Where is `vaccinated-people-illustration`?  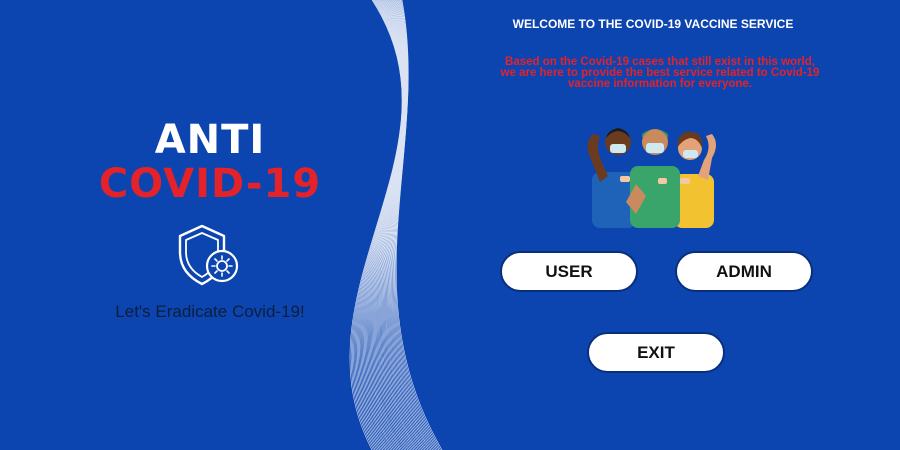 vaccinated-people-illustration is located at coordinates (651, 178).